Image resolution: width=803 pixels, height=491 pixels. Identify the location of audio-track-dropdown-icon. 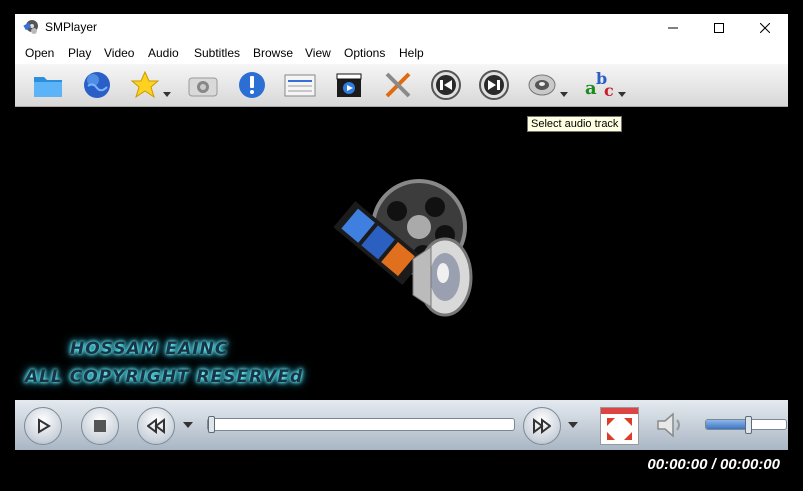
(564, 94).